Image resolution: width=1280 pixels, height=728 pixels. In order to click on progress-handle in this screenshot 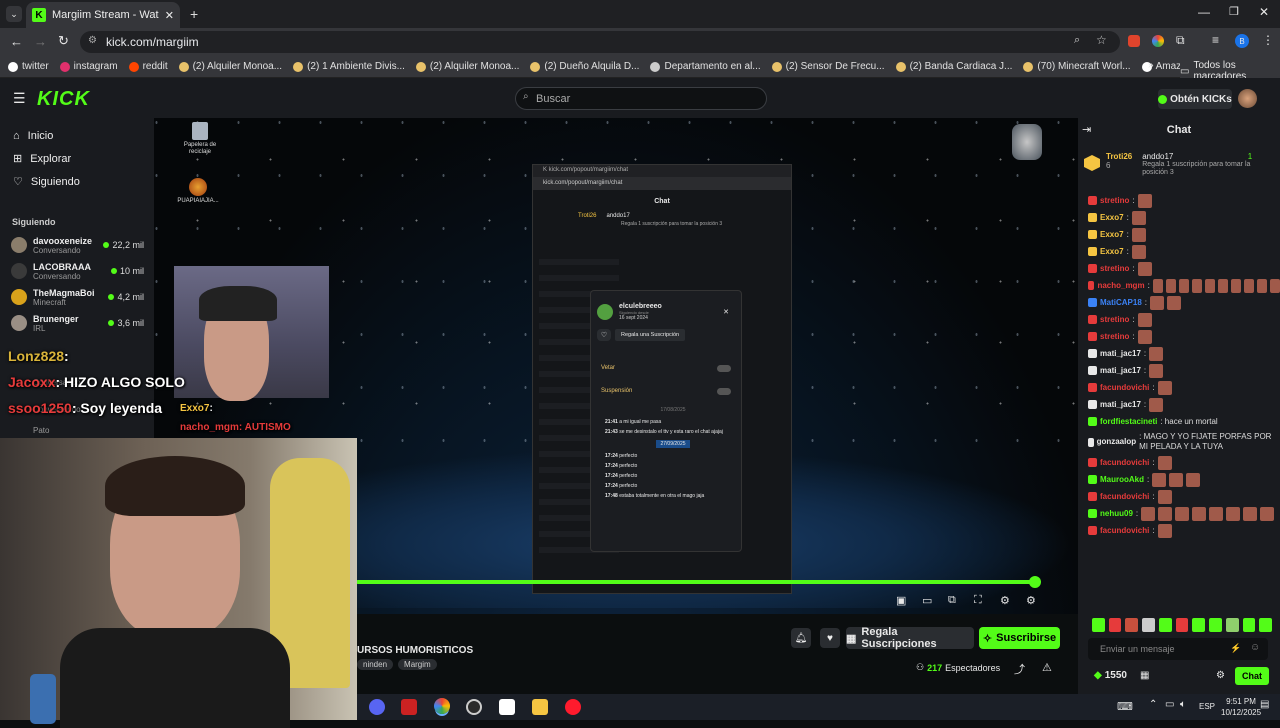, I will do `click(1035, 582)`.